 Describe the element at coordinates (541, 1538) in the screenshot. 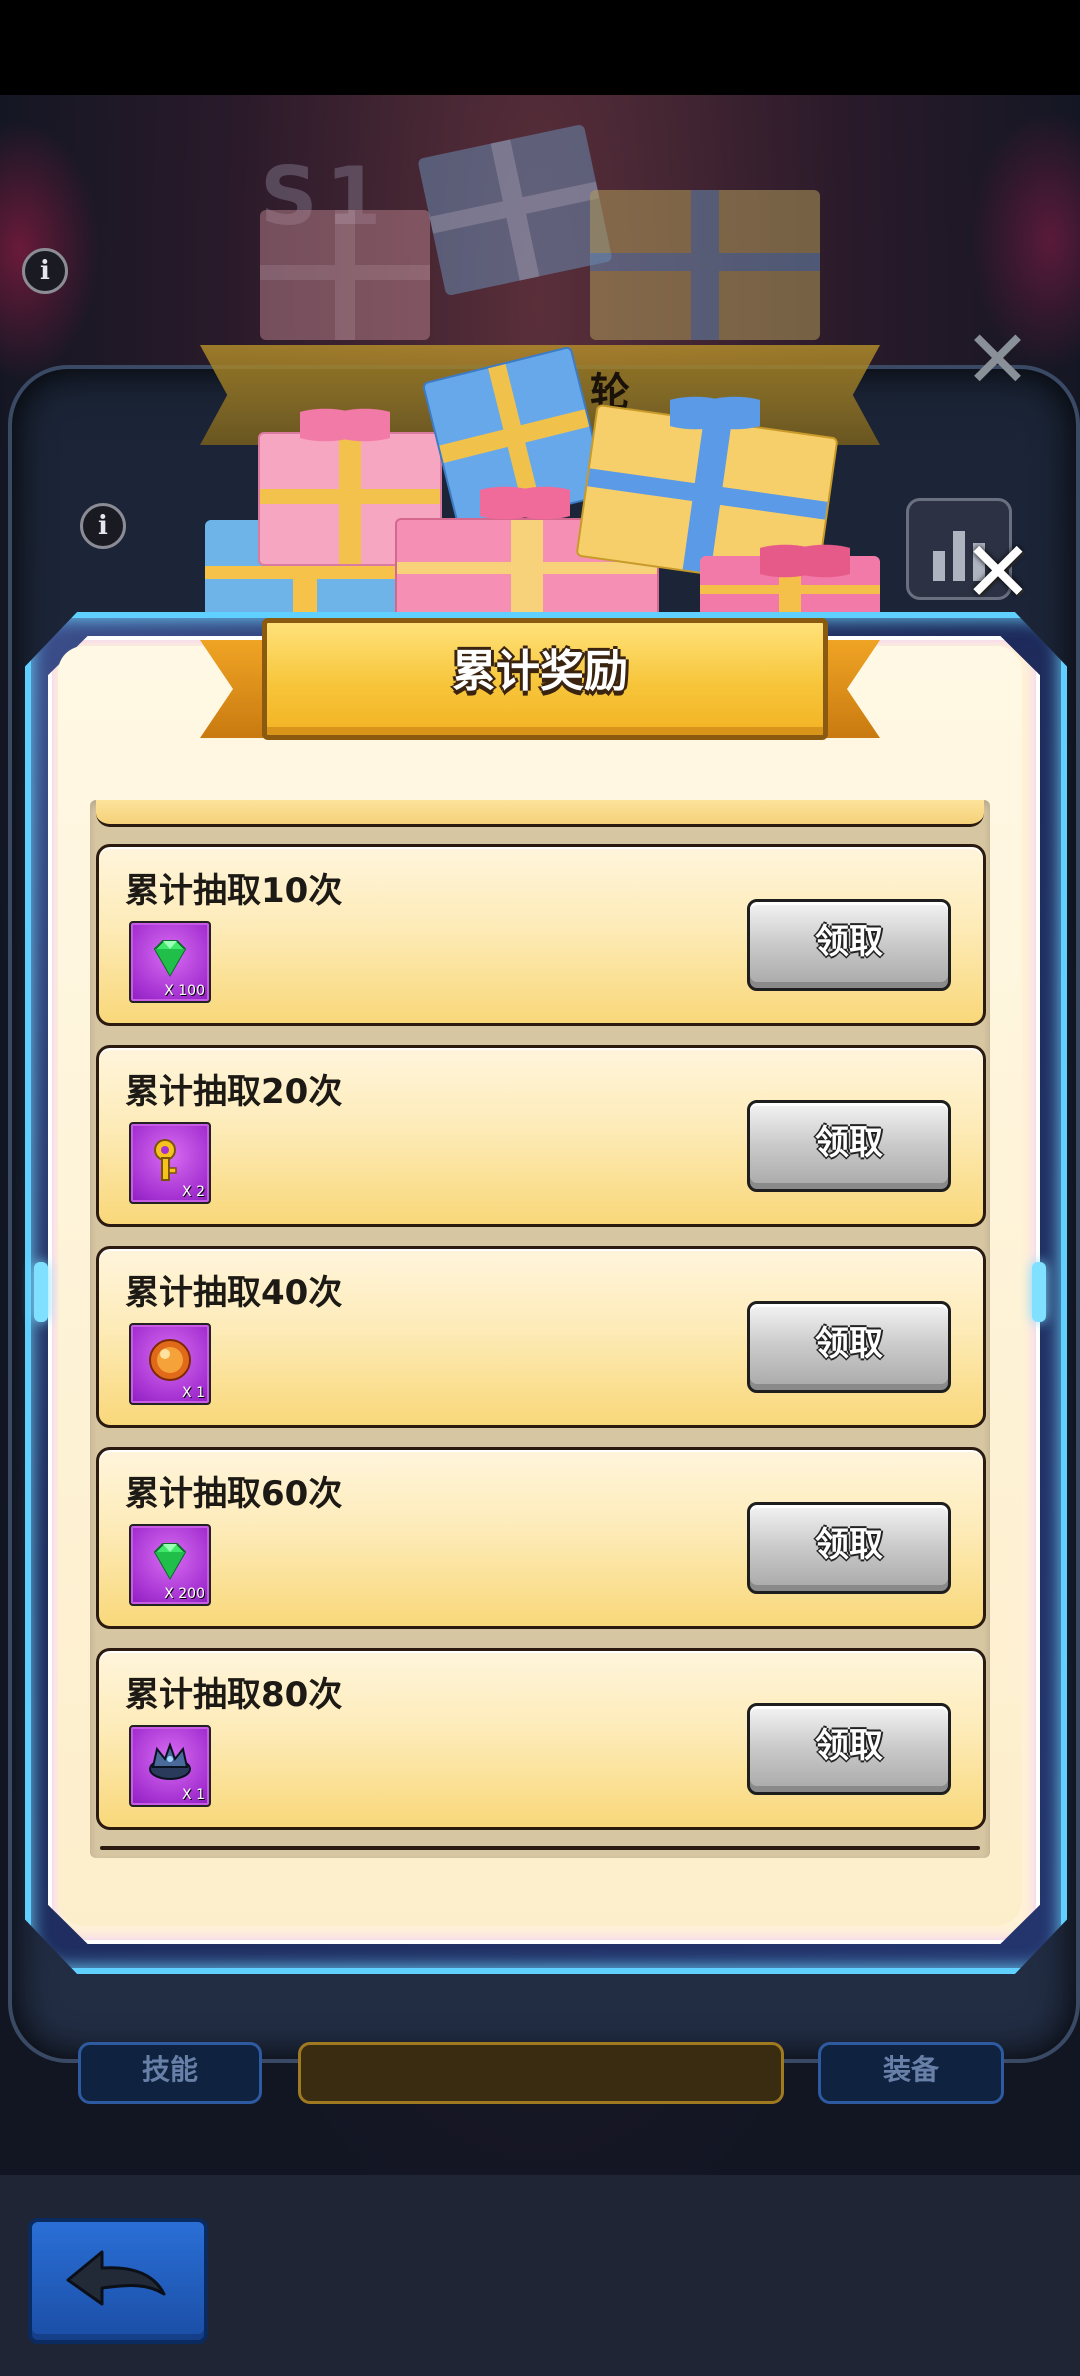

I see `reward-row-60: 累计抽取60次 X 200 领取` at that location.